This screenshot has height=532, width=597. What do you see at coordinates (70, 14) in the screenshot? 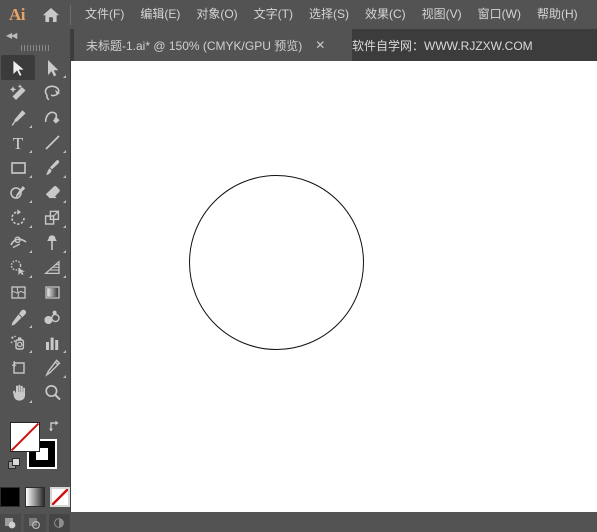
I see `menu-divider` at bounding box center [70, 14].